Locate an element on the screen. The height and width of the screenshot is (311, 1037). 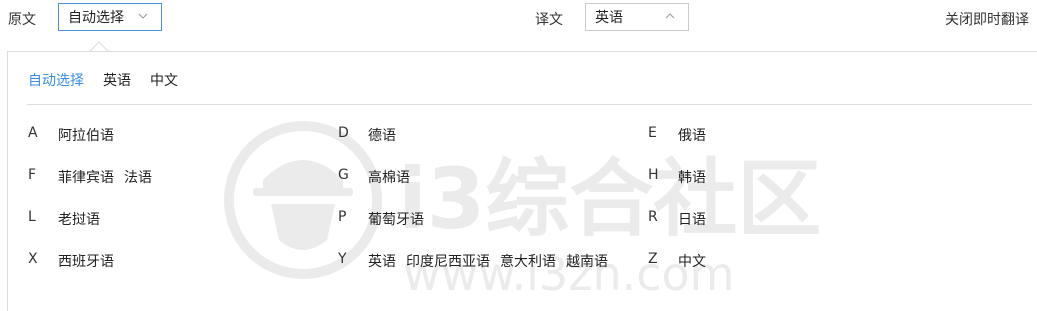
language-option: 英语 is located at coordinates (382, 261).